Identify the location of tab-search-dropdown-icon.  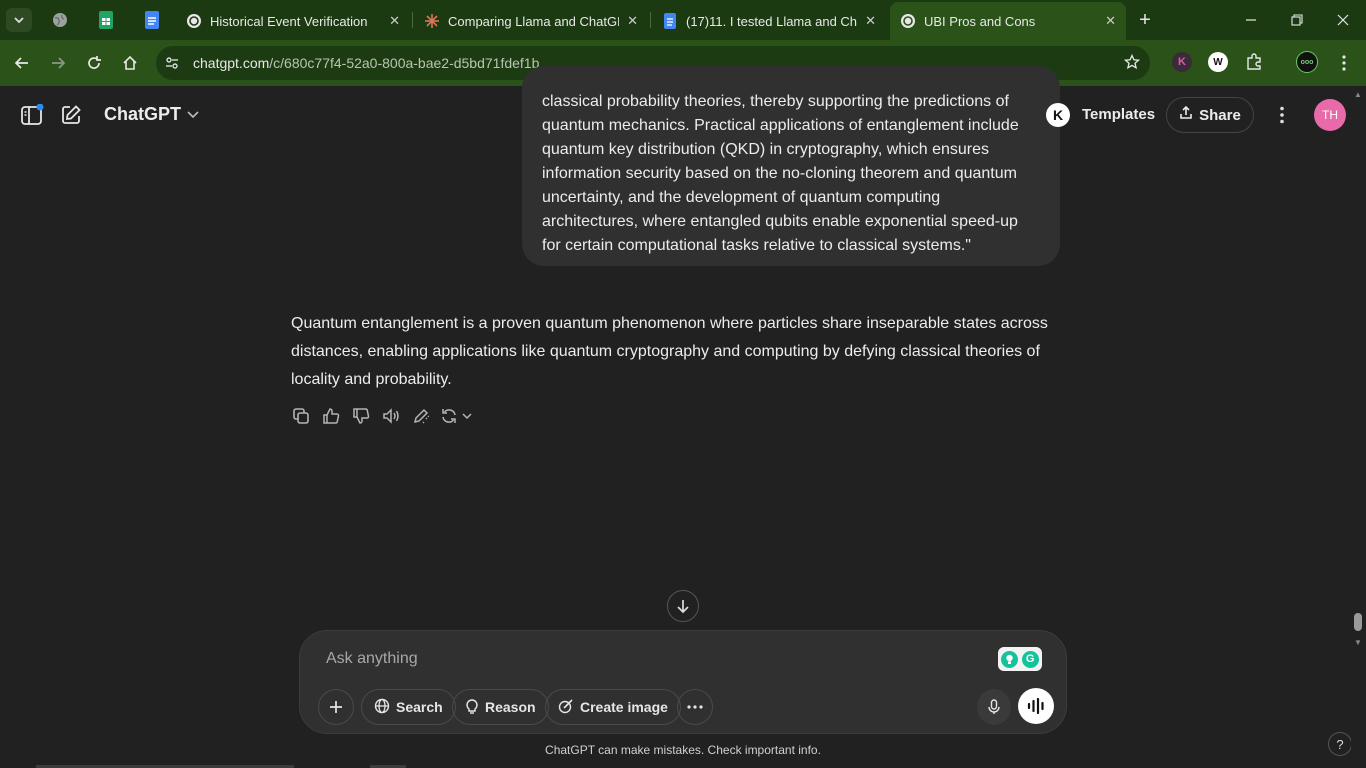
(19, 20).